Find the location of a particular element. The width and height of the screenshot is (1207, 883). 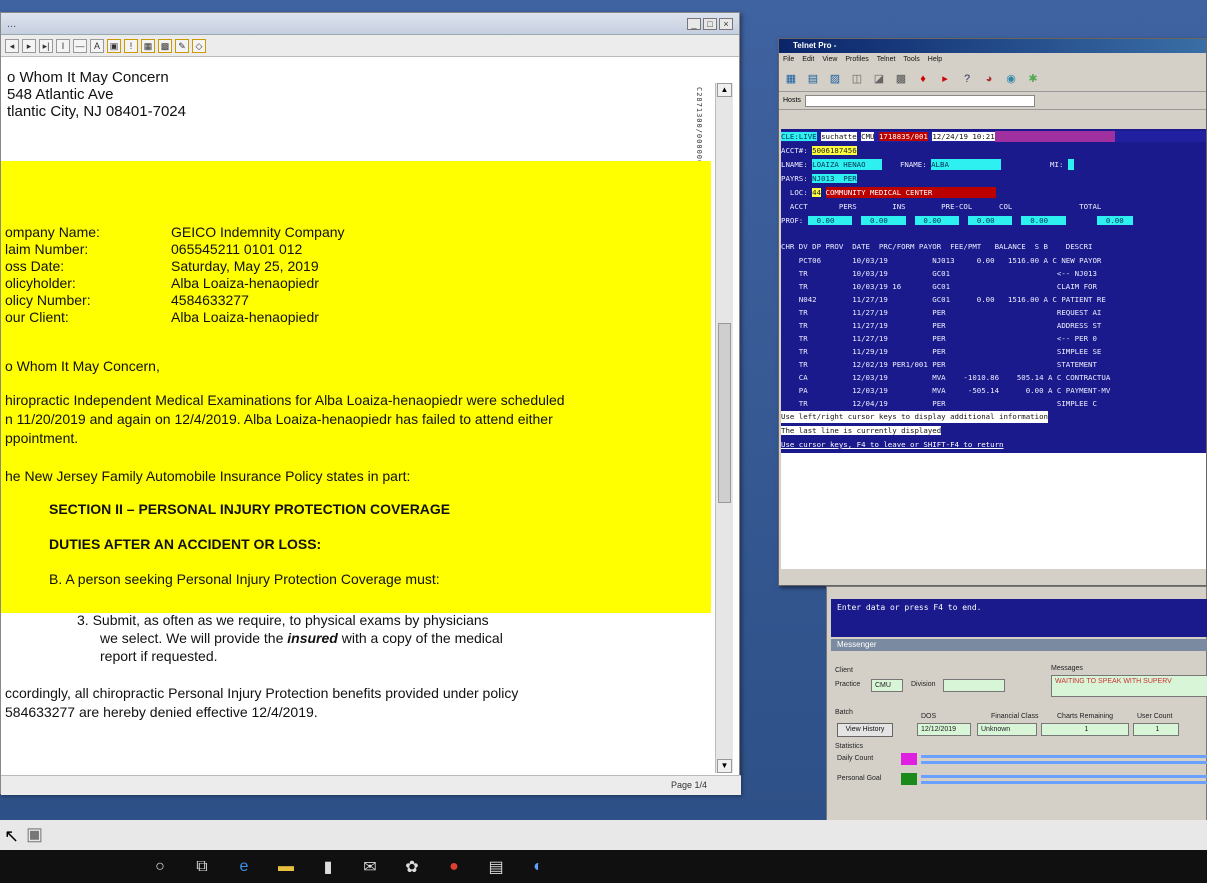

vertical-scrollbar: ▲ ▼ is located at coordinates (724, 428).